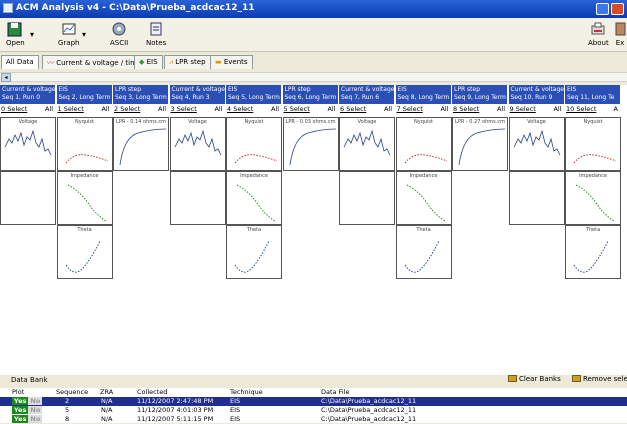  I want to click on ascii-button: ASCII, so click(119, 34).